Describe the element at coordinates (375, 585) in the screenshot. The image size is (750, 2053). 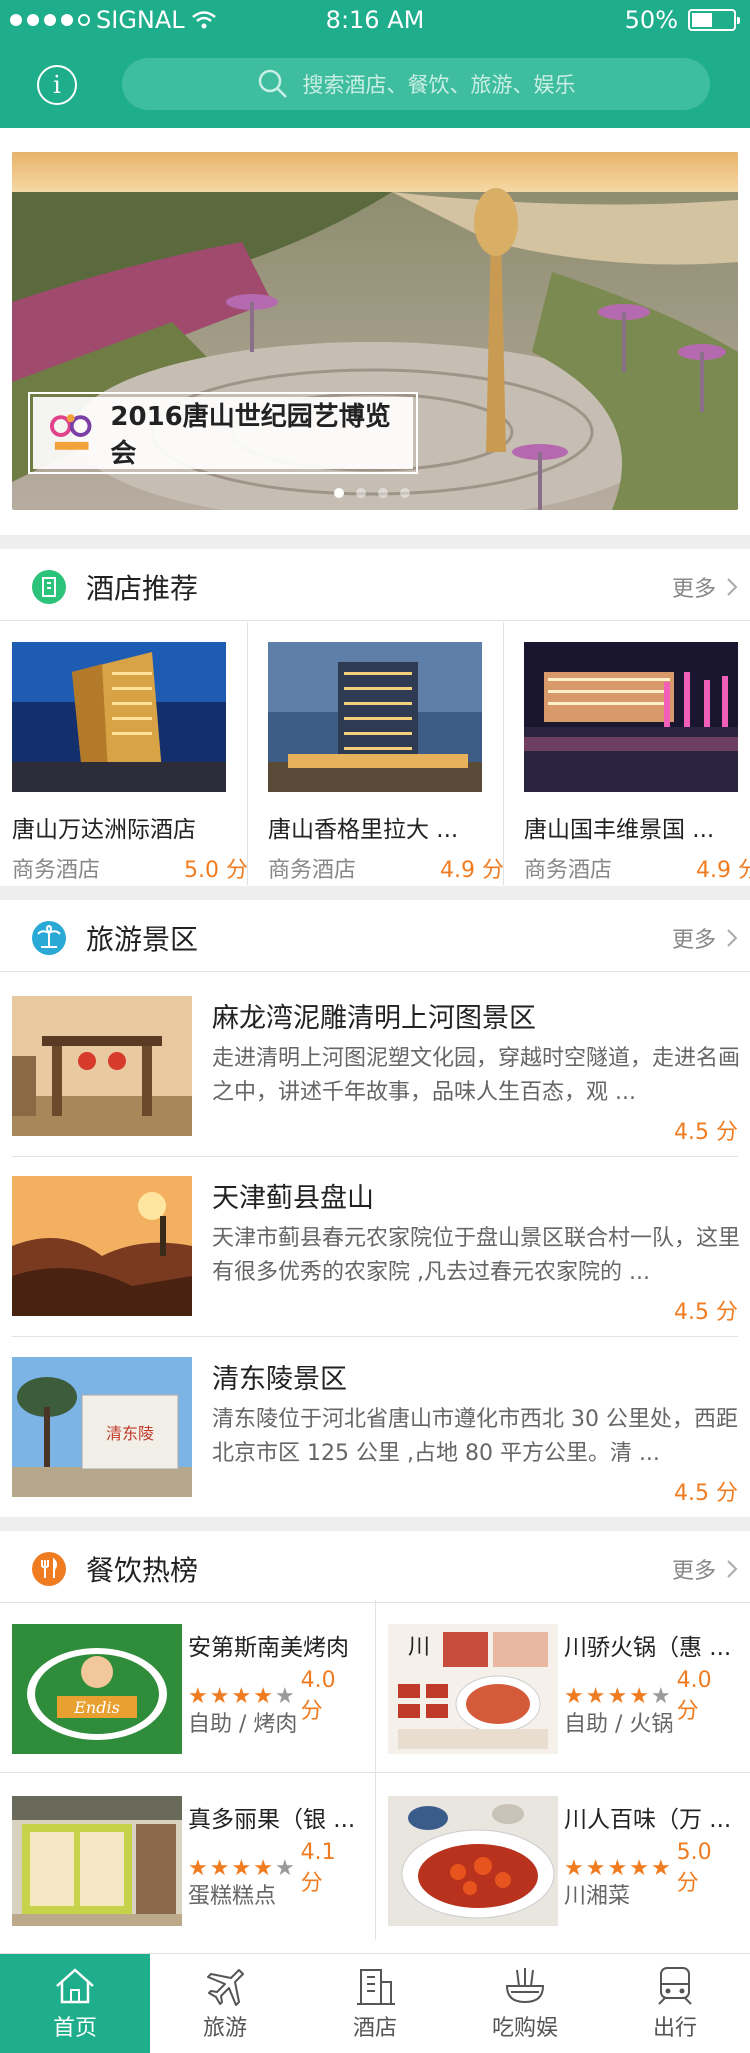
I see `hotel-section-header: 酒店推荐 更多` at that location.